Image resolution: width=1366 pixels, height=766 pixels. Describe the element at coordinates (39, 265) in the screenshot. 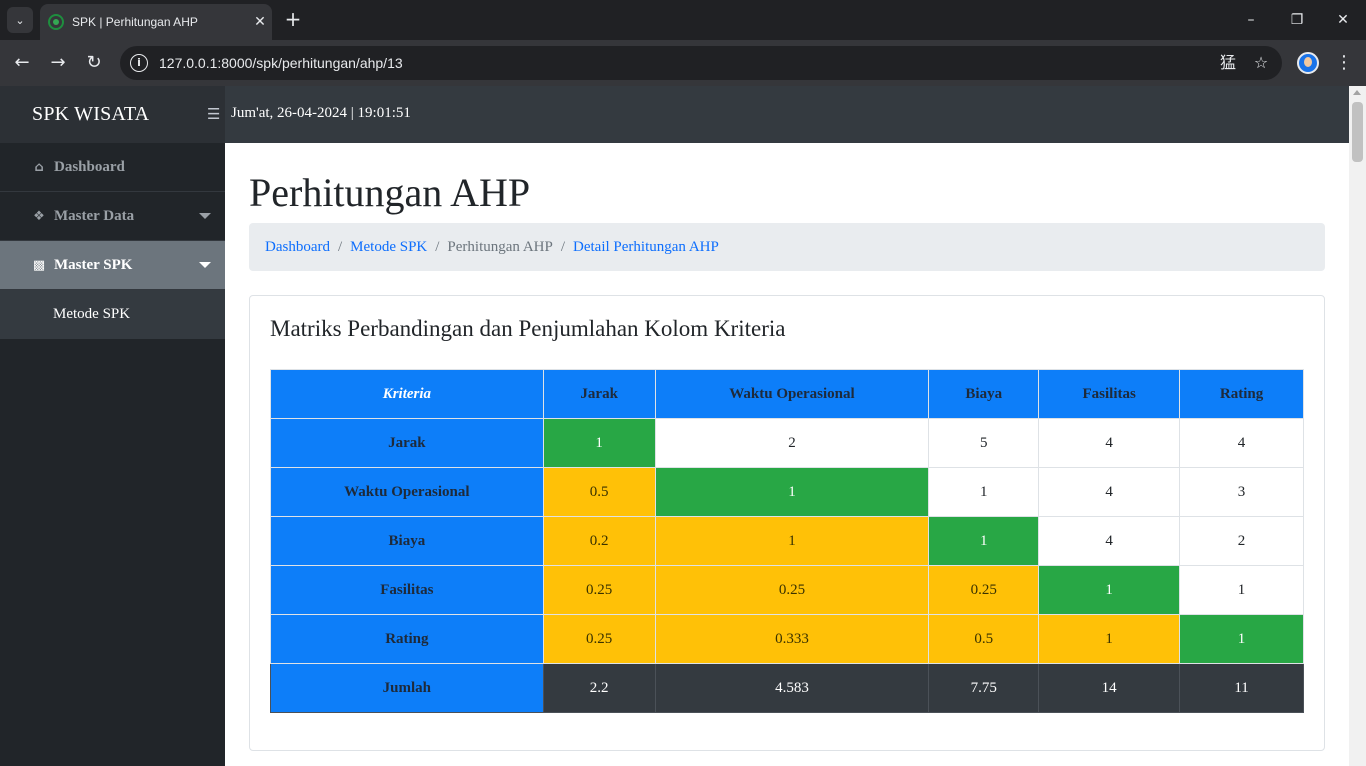

I see `sitemap-icon: ▩` at that location.